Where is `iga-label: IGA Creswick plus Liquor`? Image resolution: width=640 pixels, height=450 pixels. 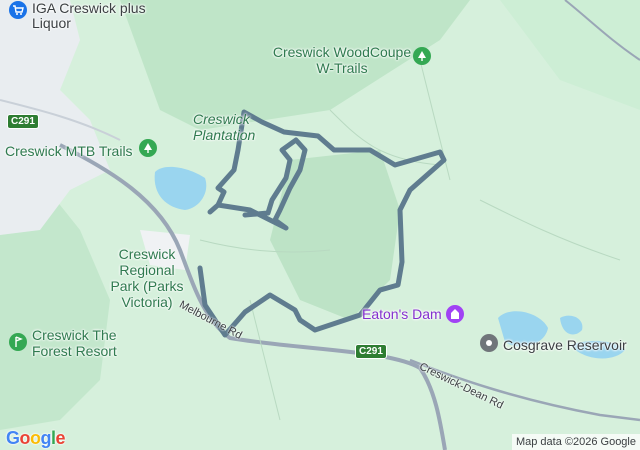
iga-label: IGA Creswick plus Liquor is located at coordinates (92, 16).